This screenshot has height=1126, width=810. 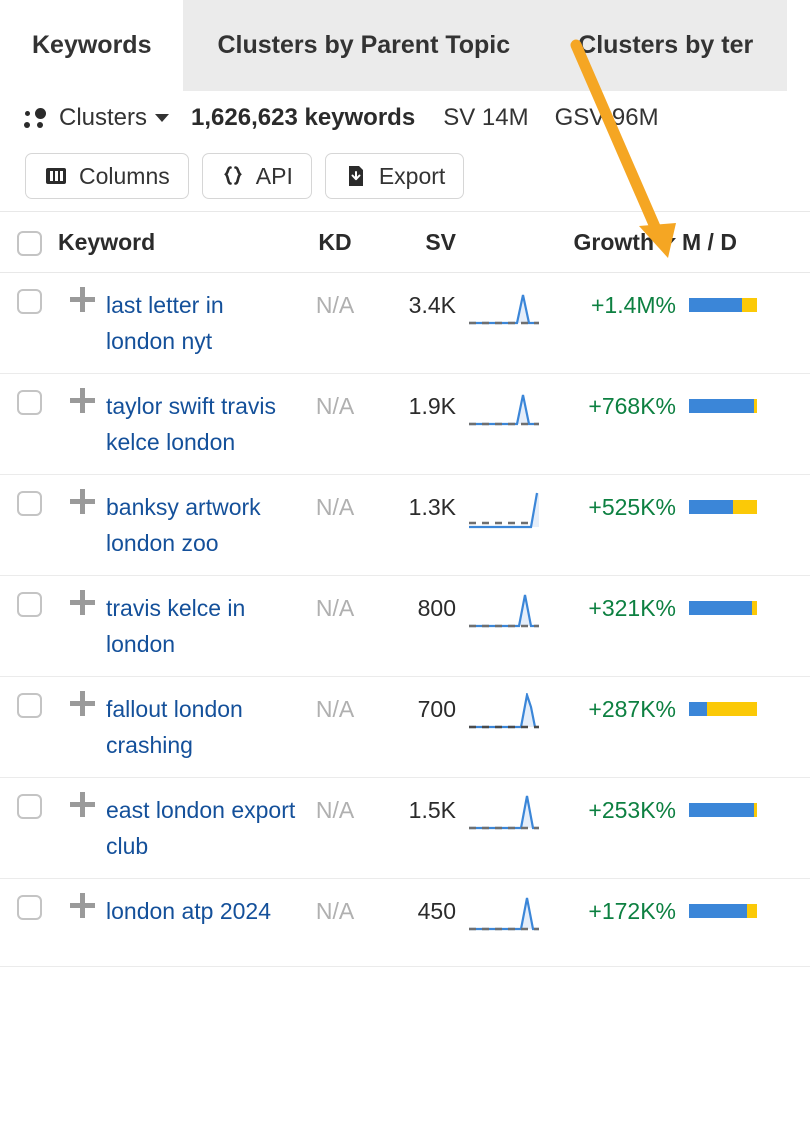 What do you see at coordinates (201, 911) in the screenshot?
I see `keyword-link: london atp 2024` at bounding box center [201, 911].